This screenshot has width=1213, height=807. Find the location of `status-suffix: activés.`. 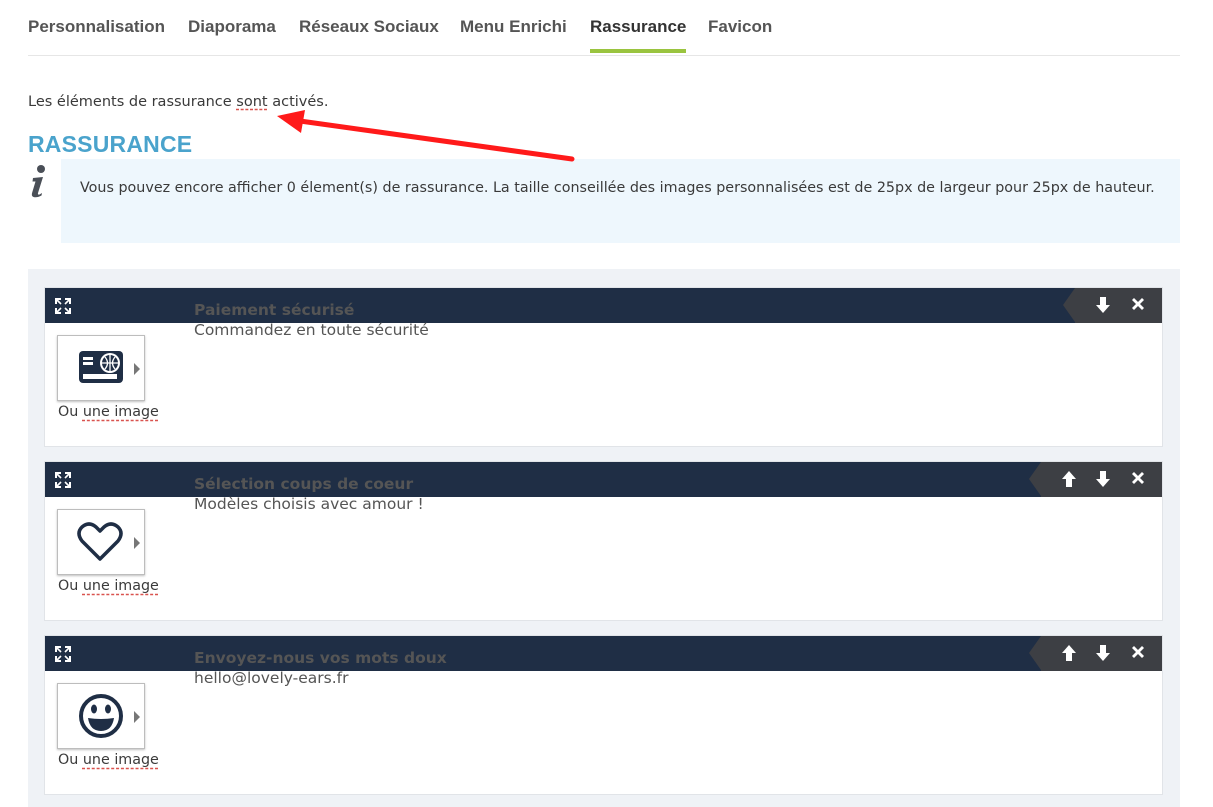

status-suffix: activés. is located at coordinates (298, 102).